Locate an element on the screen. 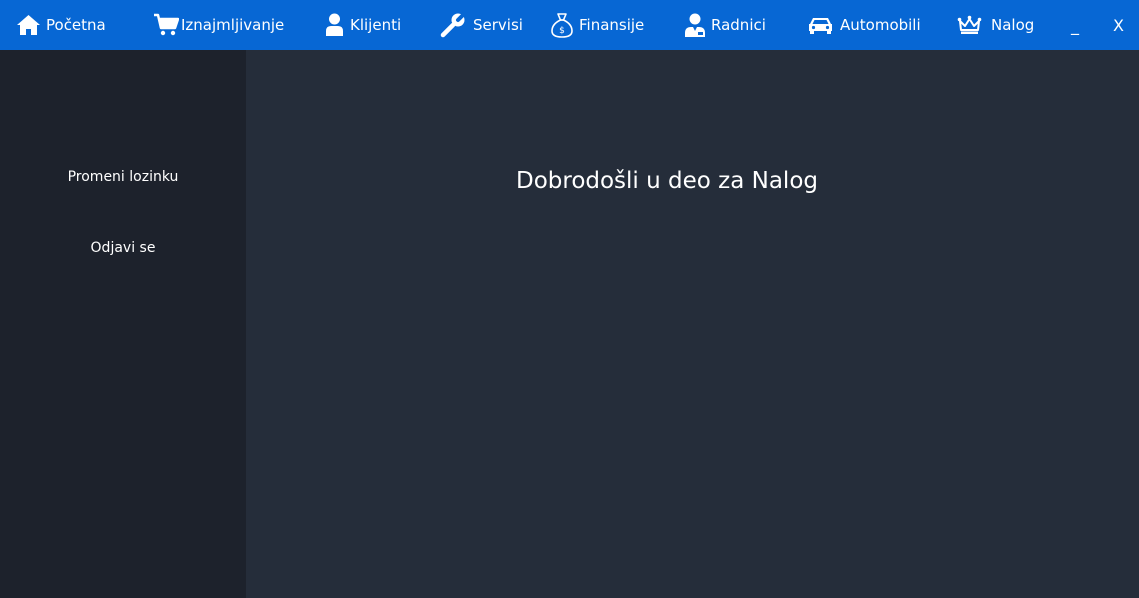  welcome-heading: Dobrodošli u deo za Nalog is located at coordinates (666, 181).